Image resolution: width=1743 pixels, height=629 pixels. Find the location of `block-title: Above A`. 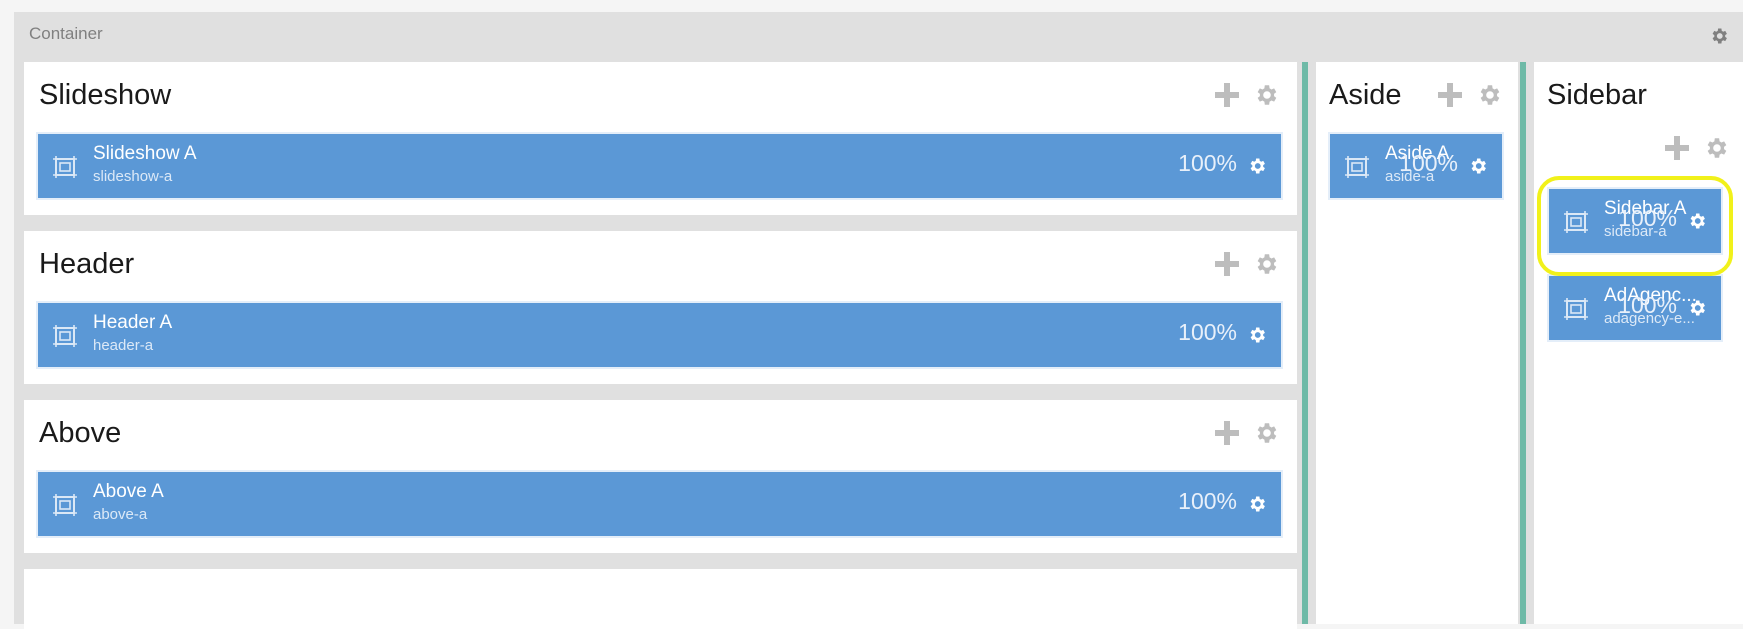

block-title: Above A is located at coordinates (128, 491).